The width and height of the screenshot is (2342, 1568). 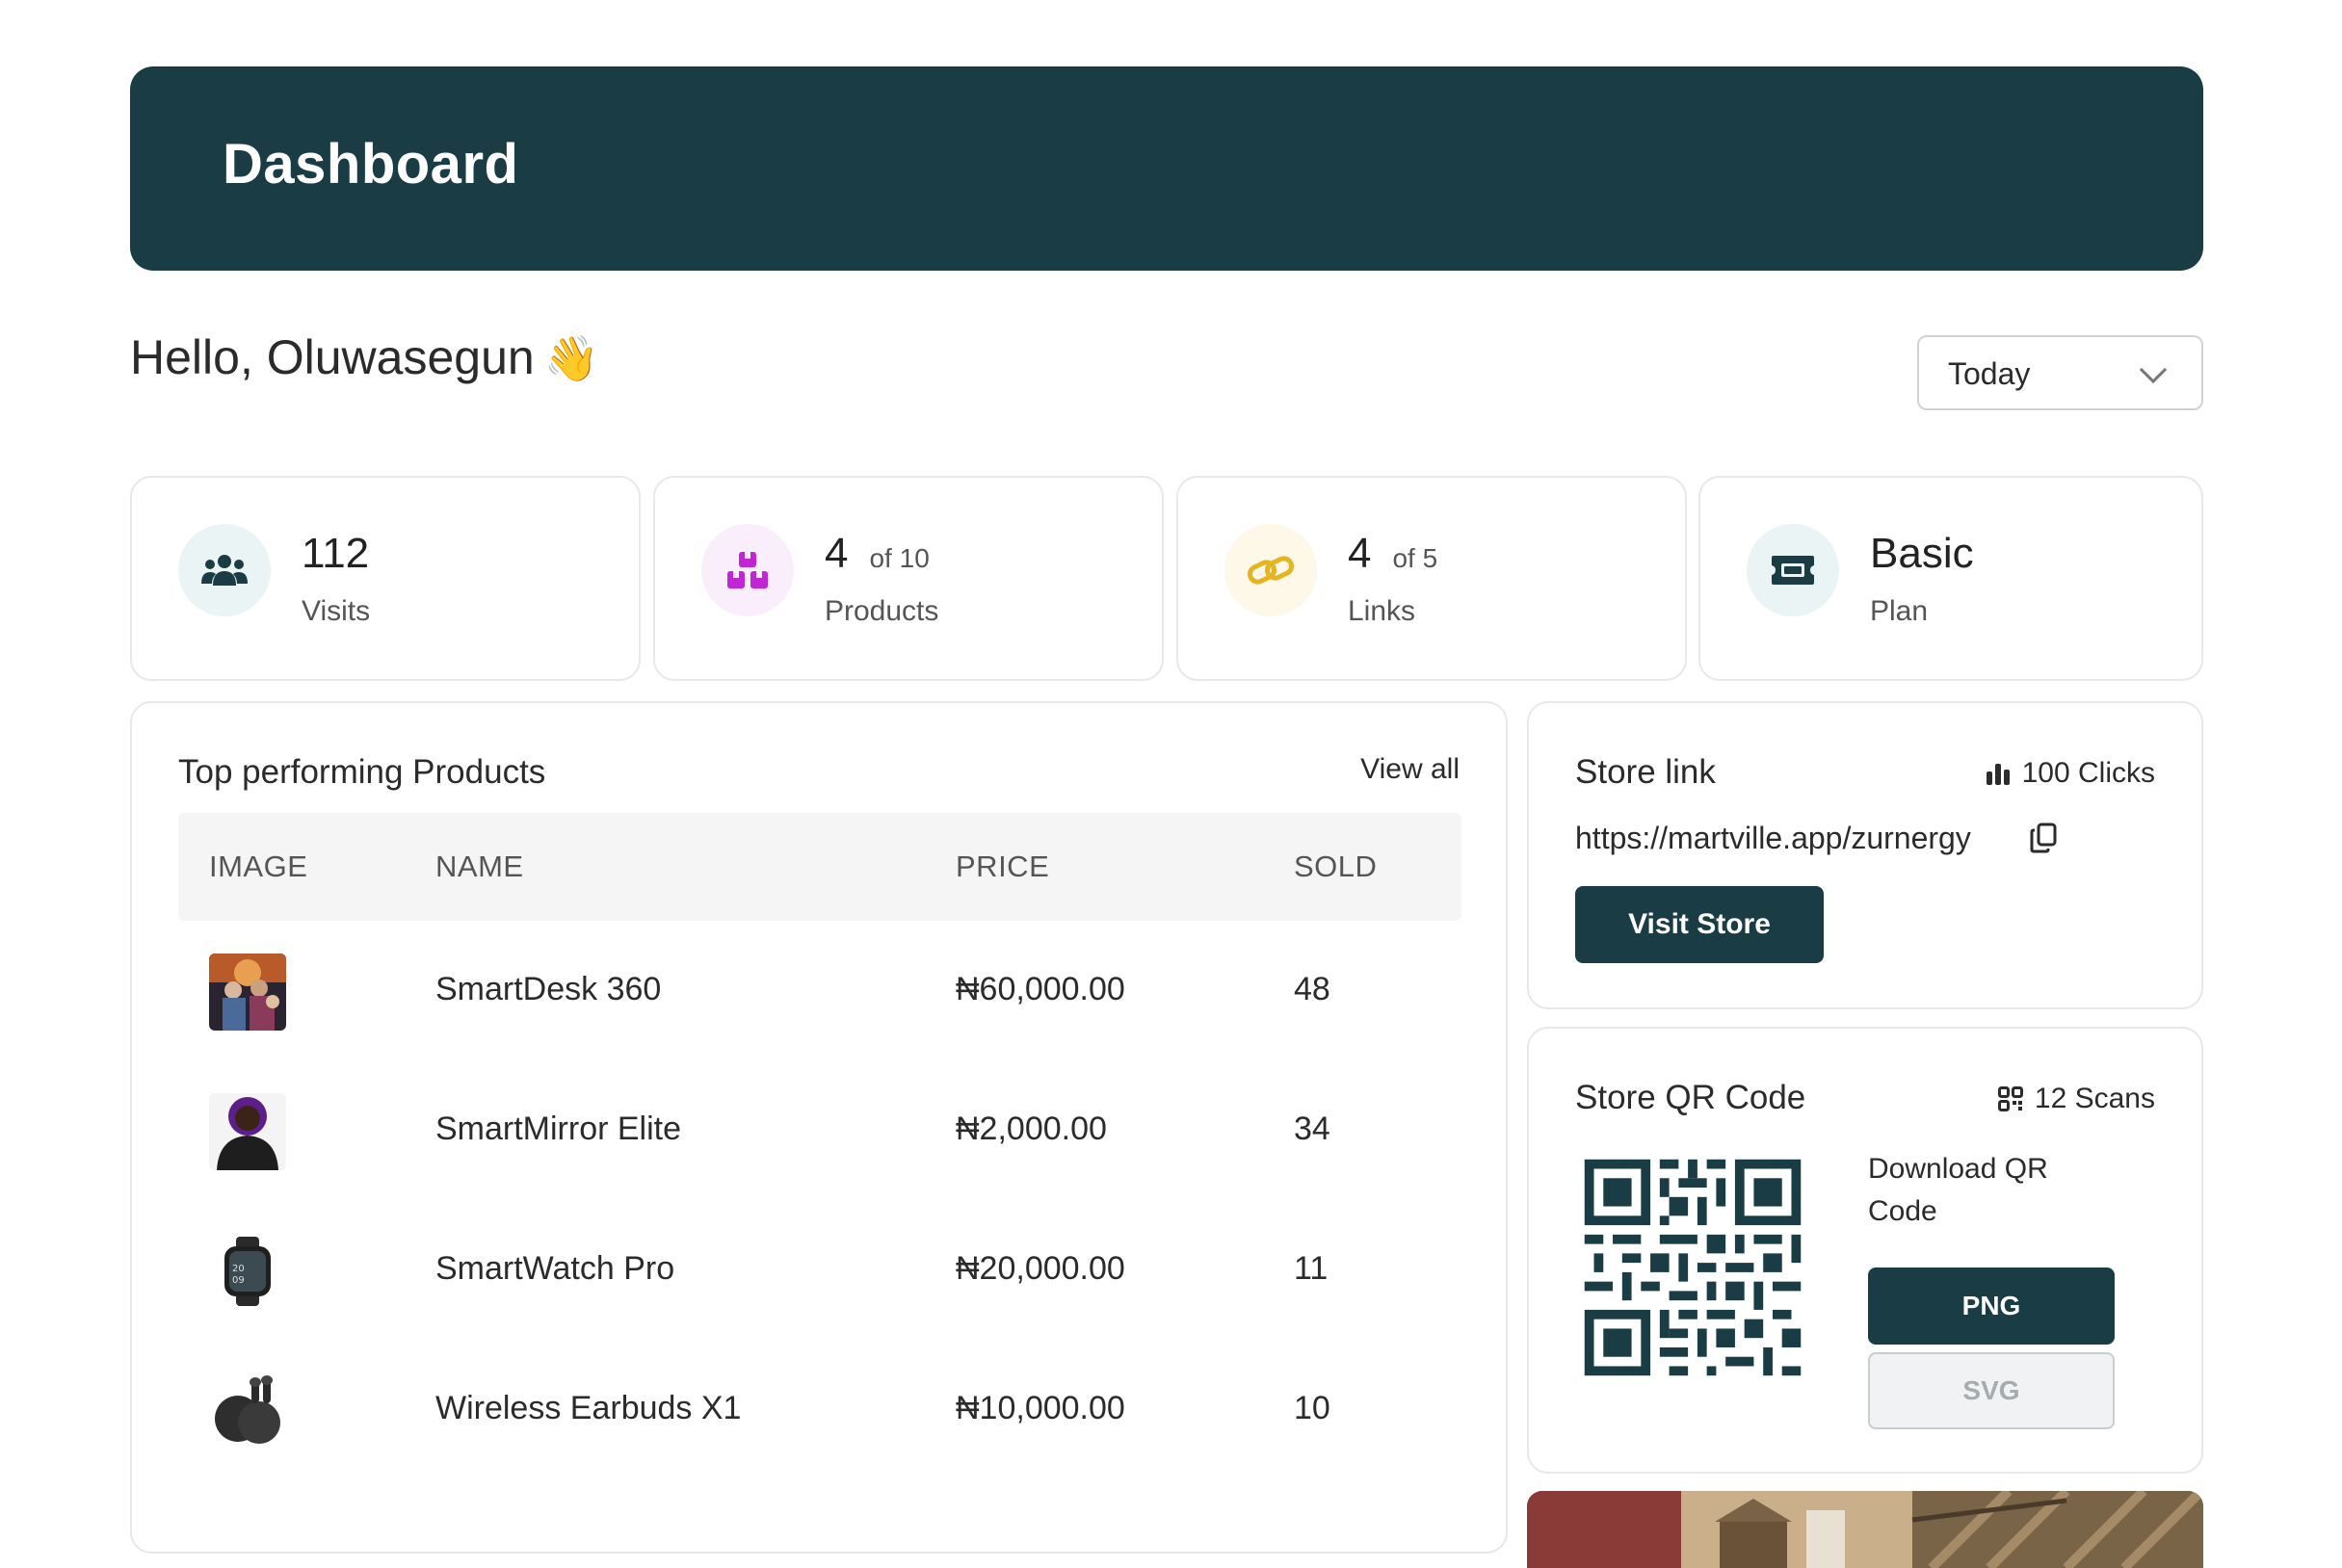 I want to click on stat-caption: Links, so click(x=1382, y=611).